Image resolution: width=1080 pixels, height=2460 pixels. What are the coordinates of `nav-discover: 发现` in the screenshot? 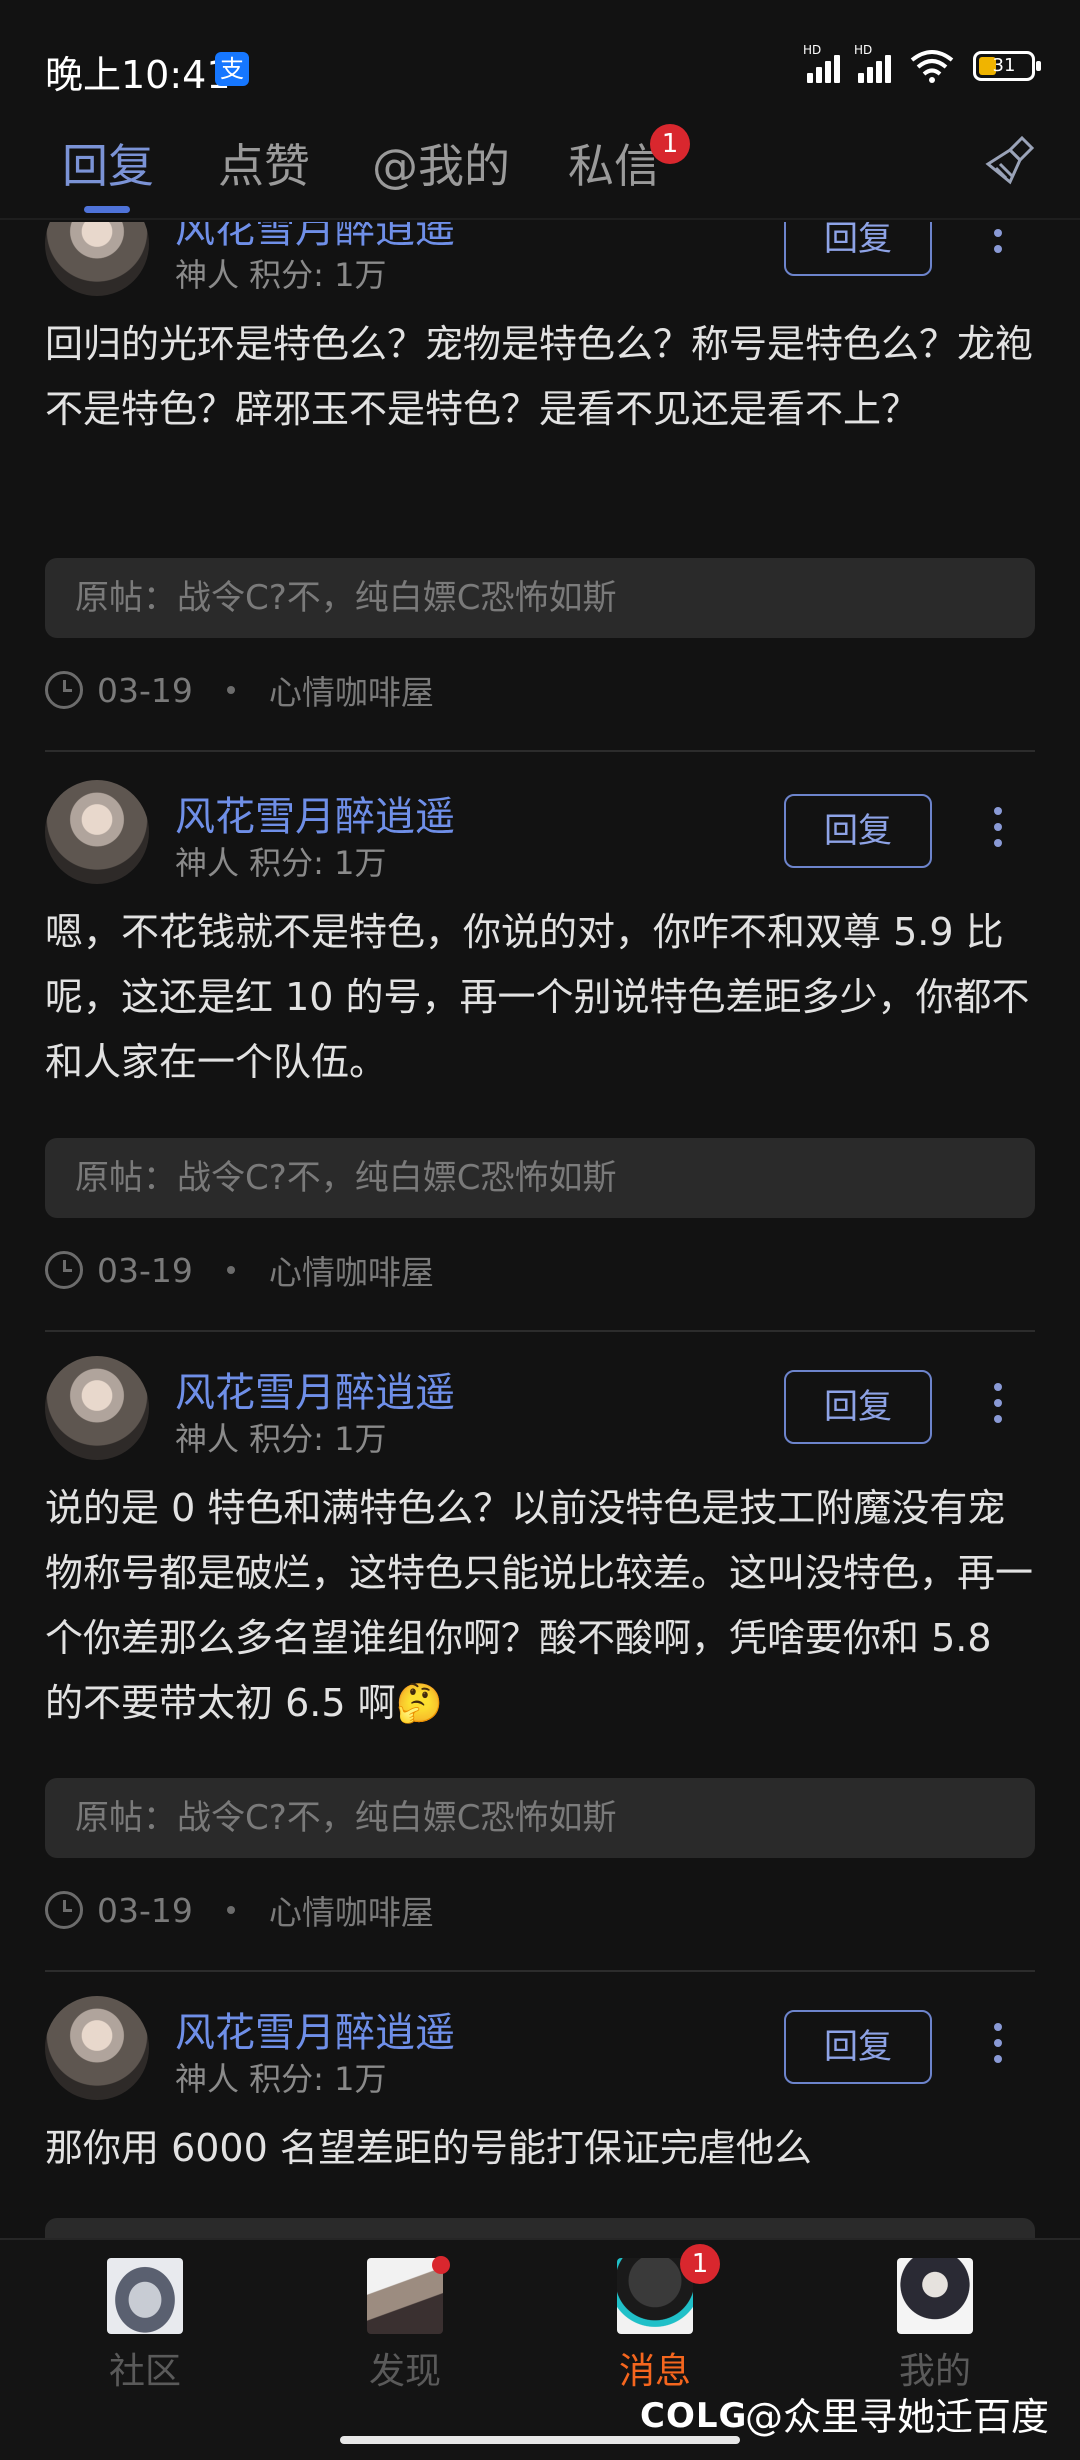 It's located at (405, 2326).